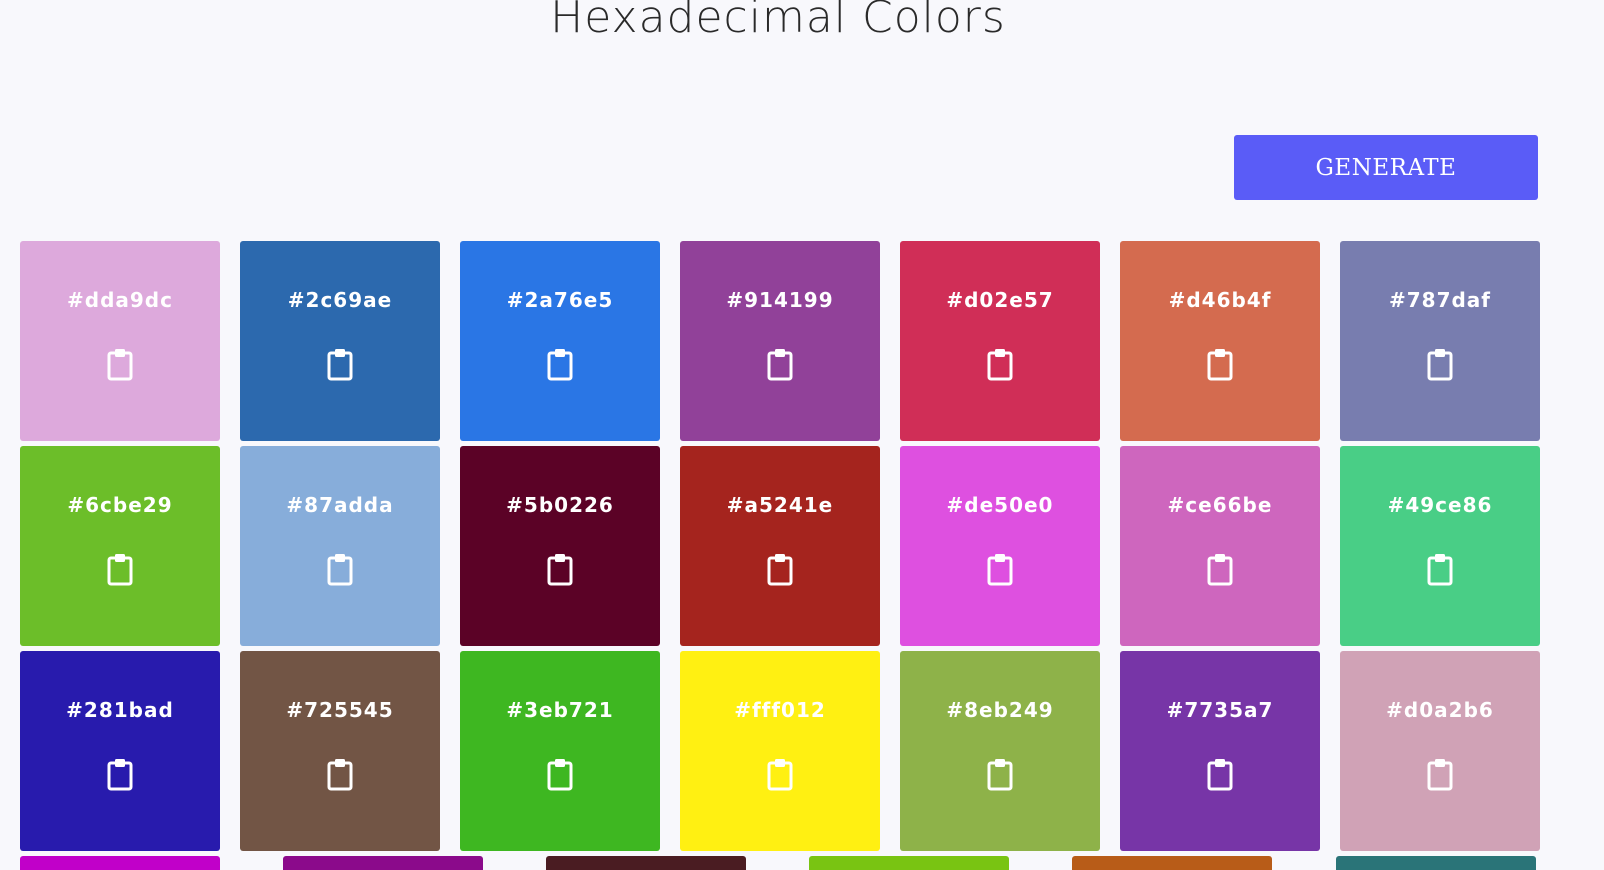 The image size is (1604, 870). Describe the element at coordinates (340, 710) in the screenshot. I see `color-hex-label: #725545` at that location.